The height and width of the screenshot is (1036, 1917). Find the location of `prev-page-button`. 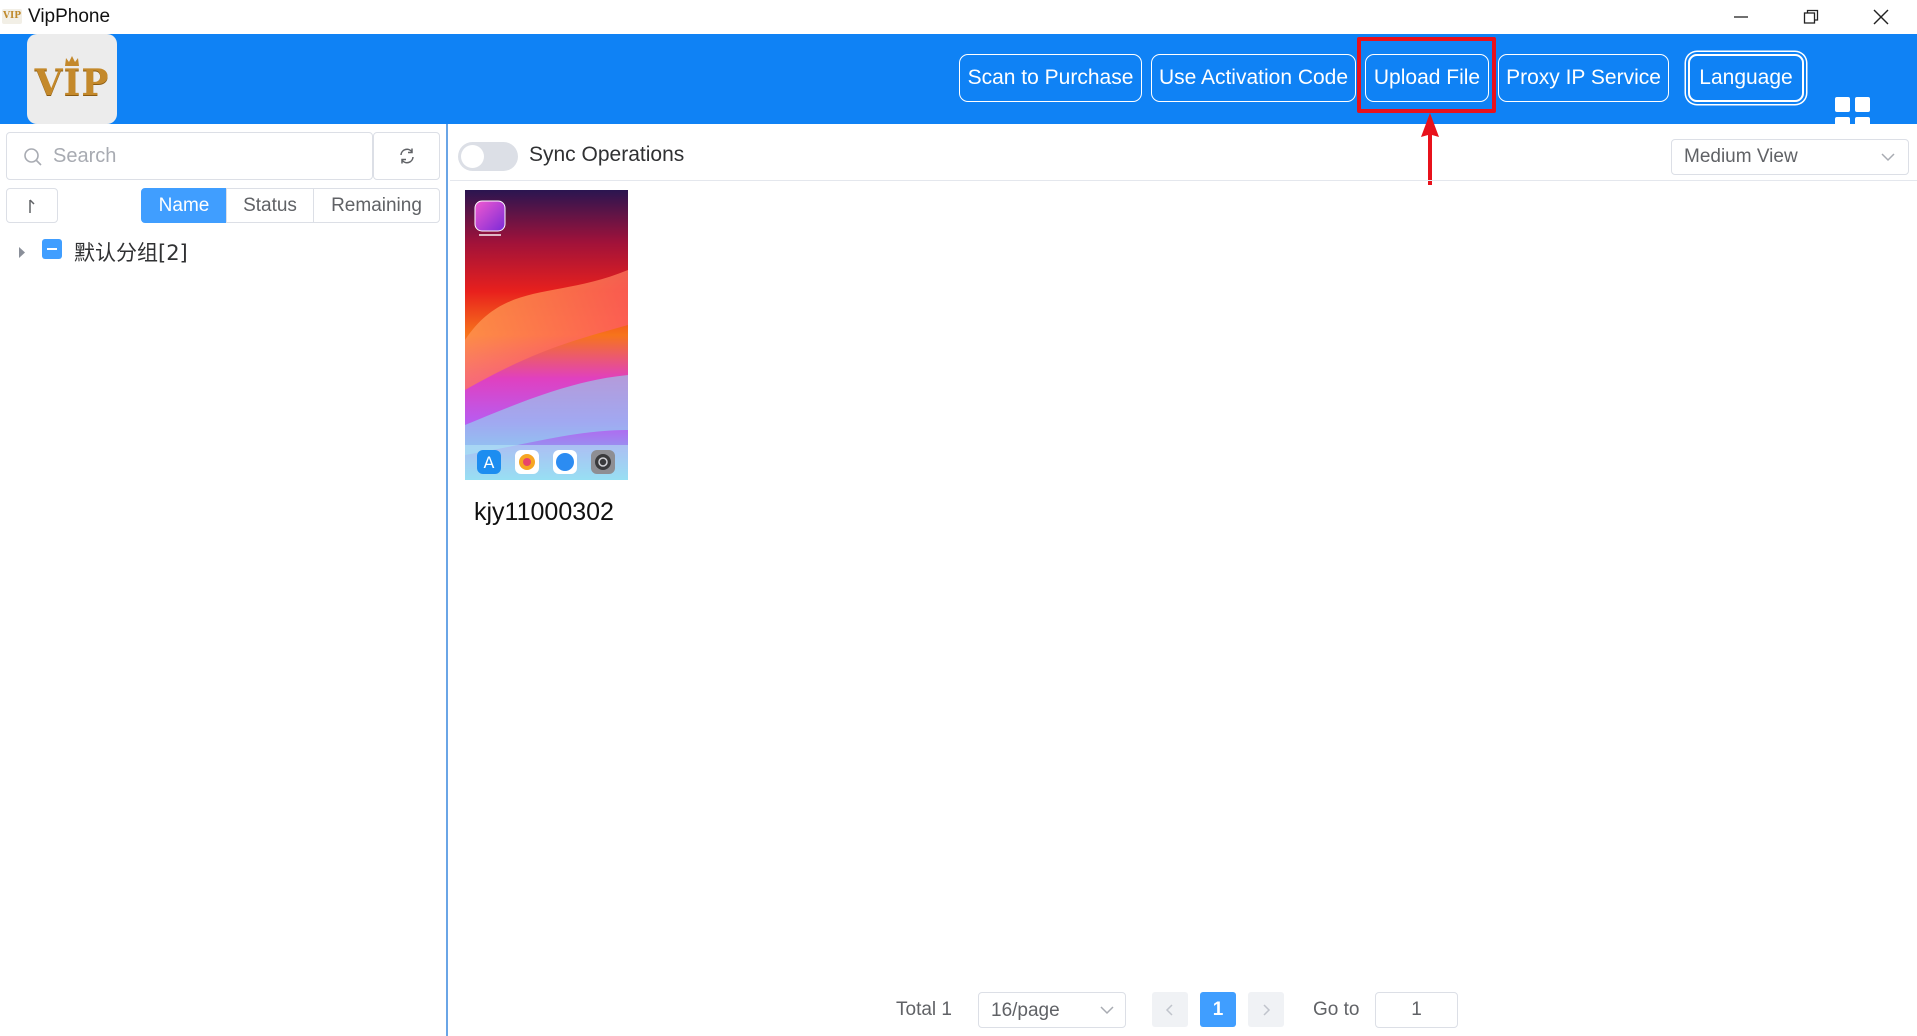

prev-page-button is located at coordinates (1170, 1009).